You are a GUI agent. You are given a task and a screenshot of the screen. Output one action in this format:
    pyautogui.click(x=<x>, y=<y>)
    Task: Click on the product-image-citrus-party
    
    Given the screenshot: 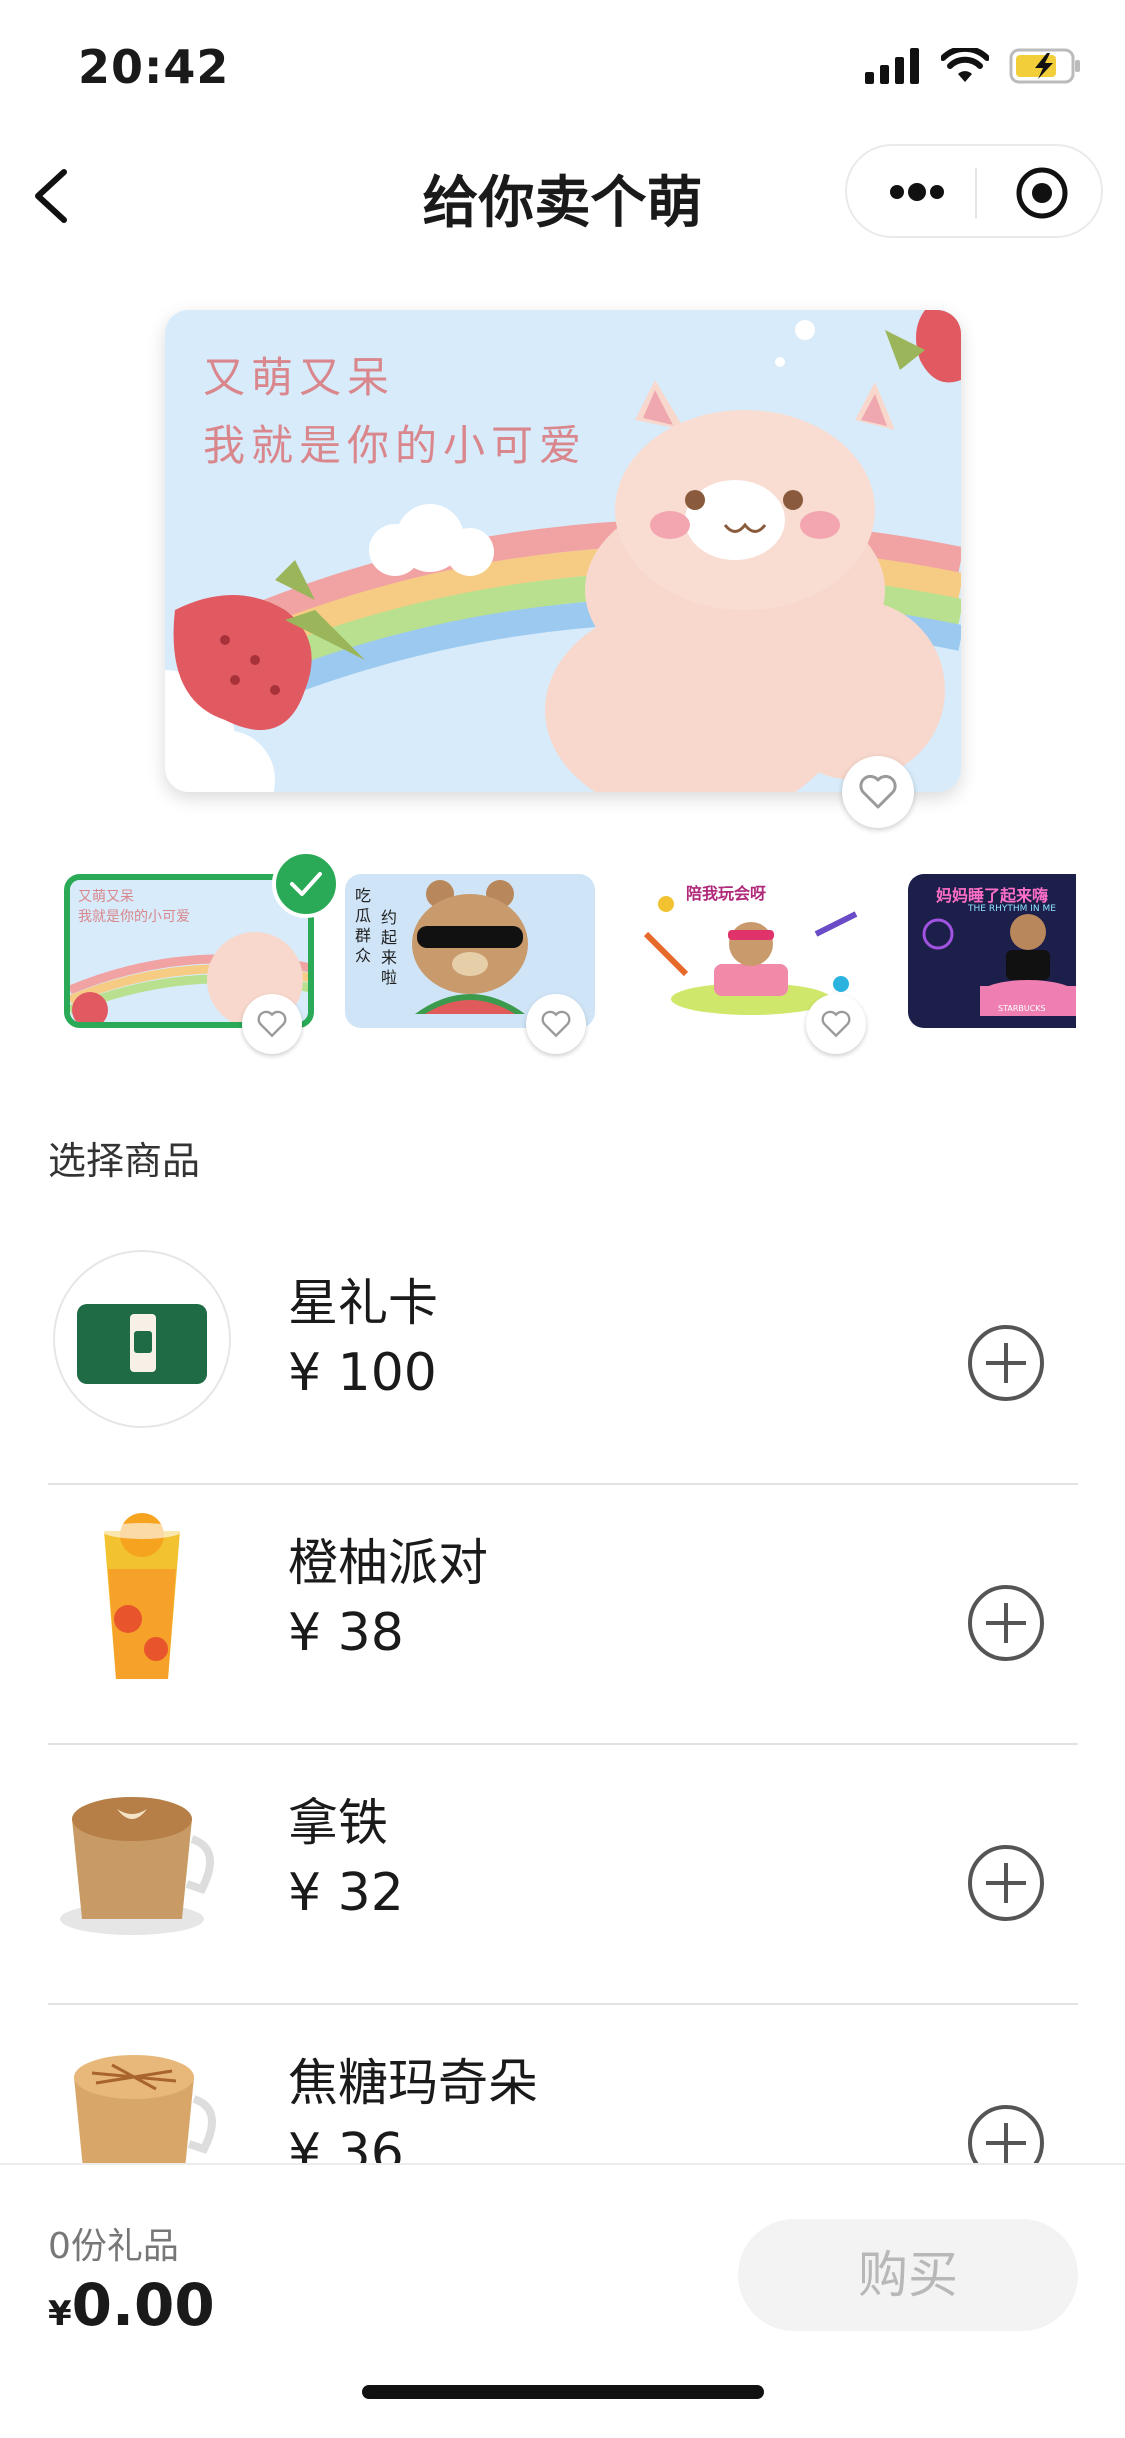 What is the action you would take?
    pyautogui.click(x=142, y=1599)
    